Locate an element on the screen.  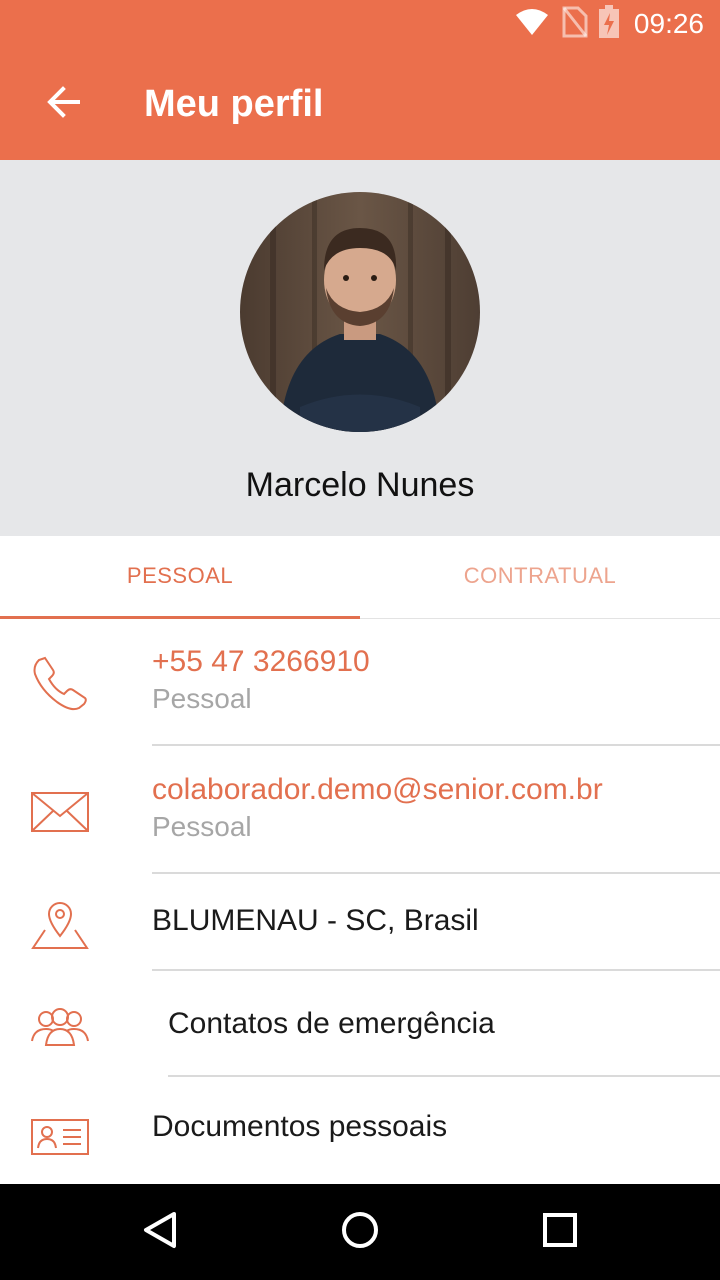
location-text: BLUMENAU - SC, Brasil is located at coordinates (315, 920).